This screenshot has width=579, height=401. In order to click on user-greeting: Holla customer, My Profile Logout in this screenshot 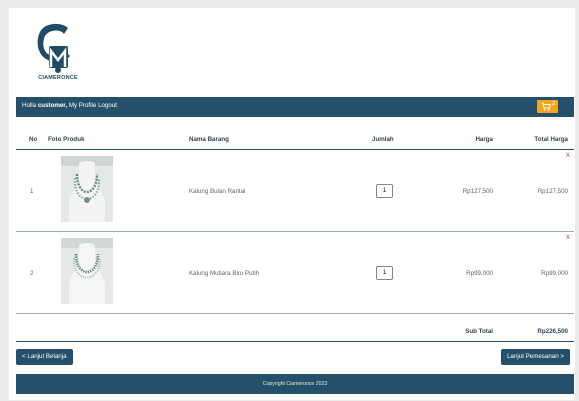, I will do `click(69, 105)`.